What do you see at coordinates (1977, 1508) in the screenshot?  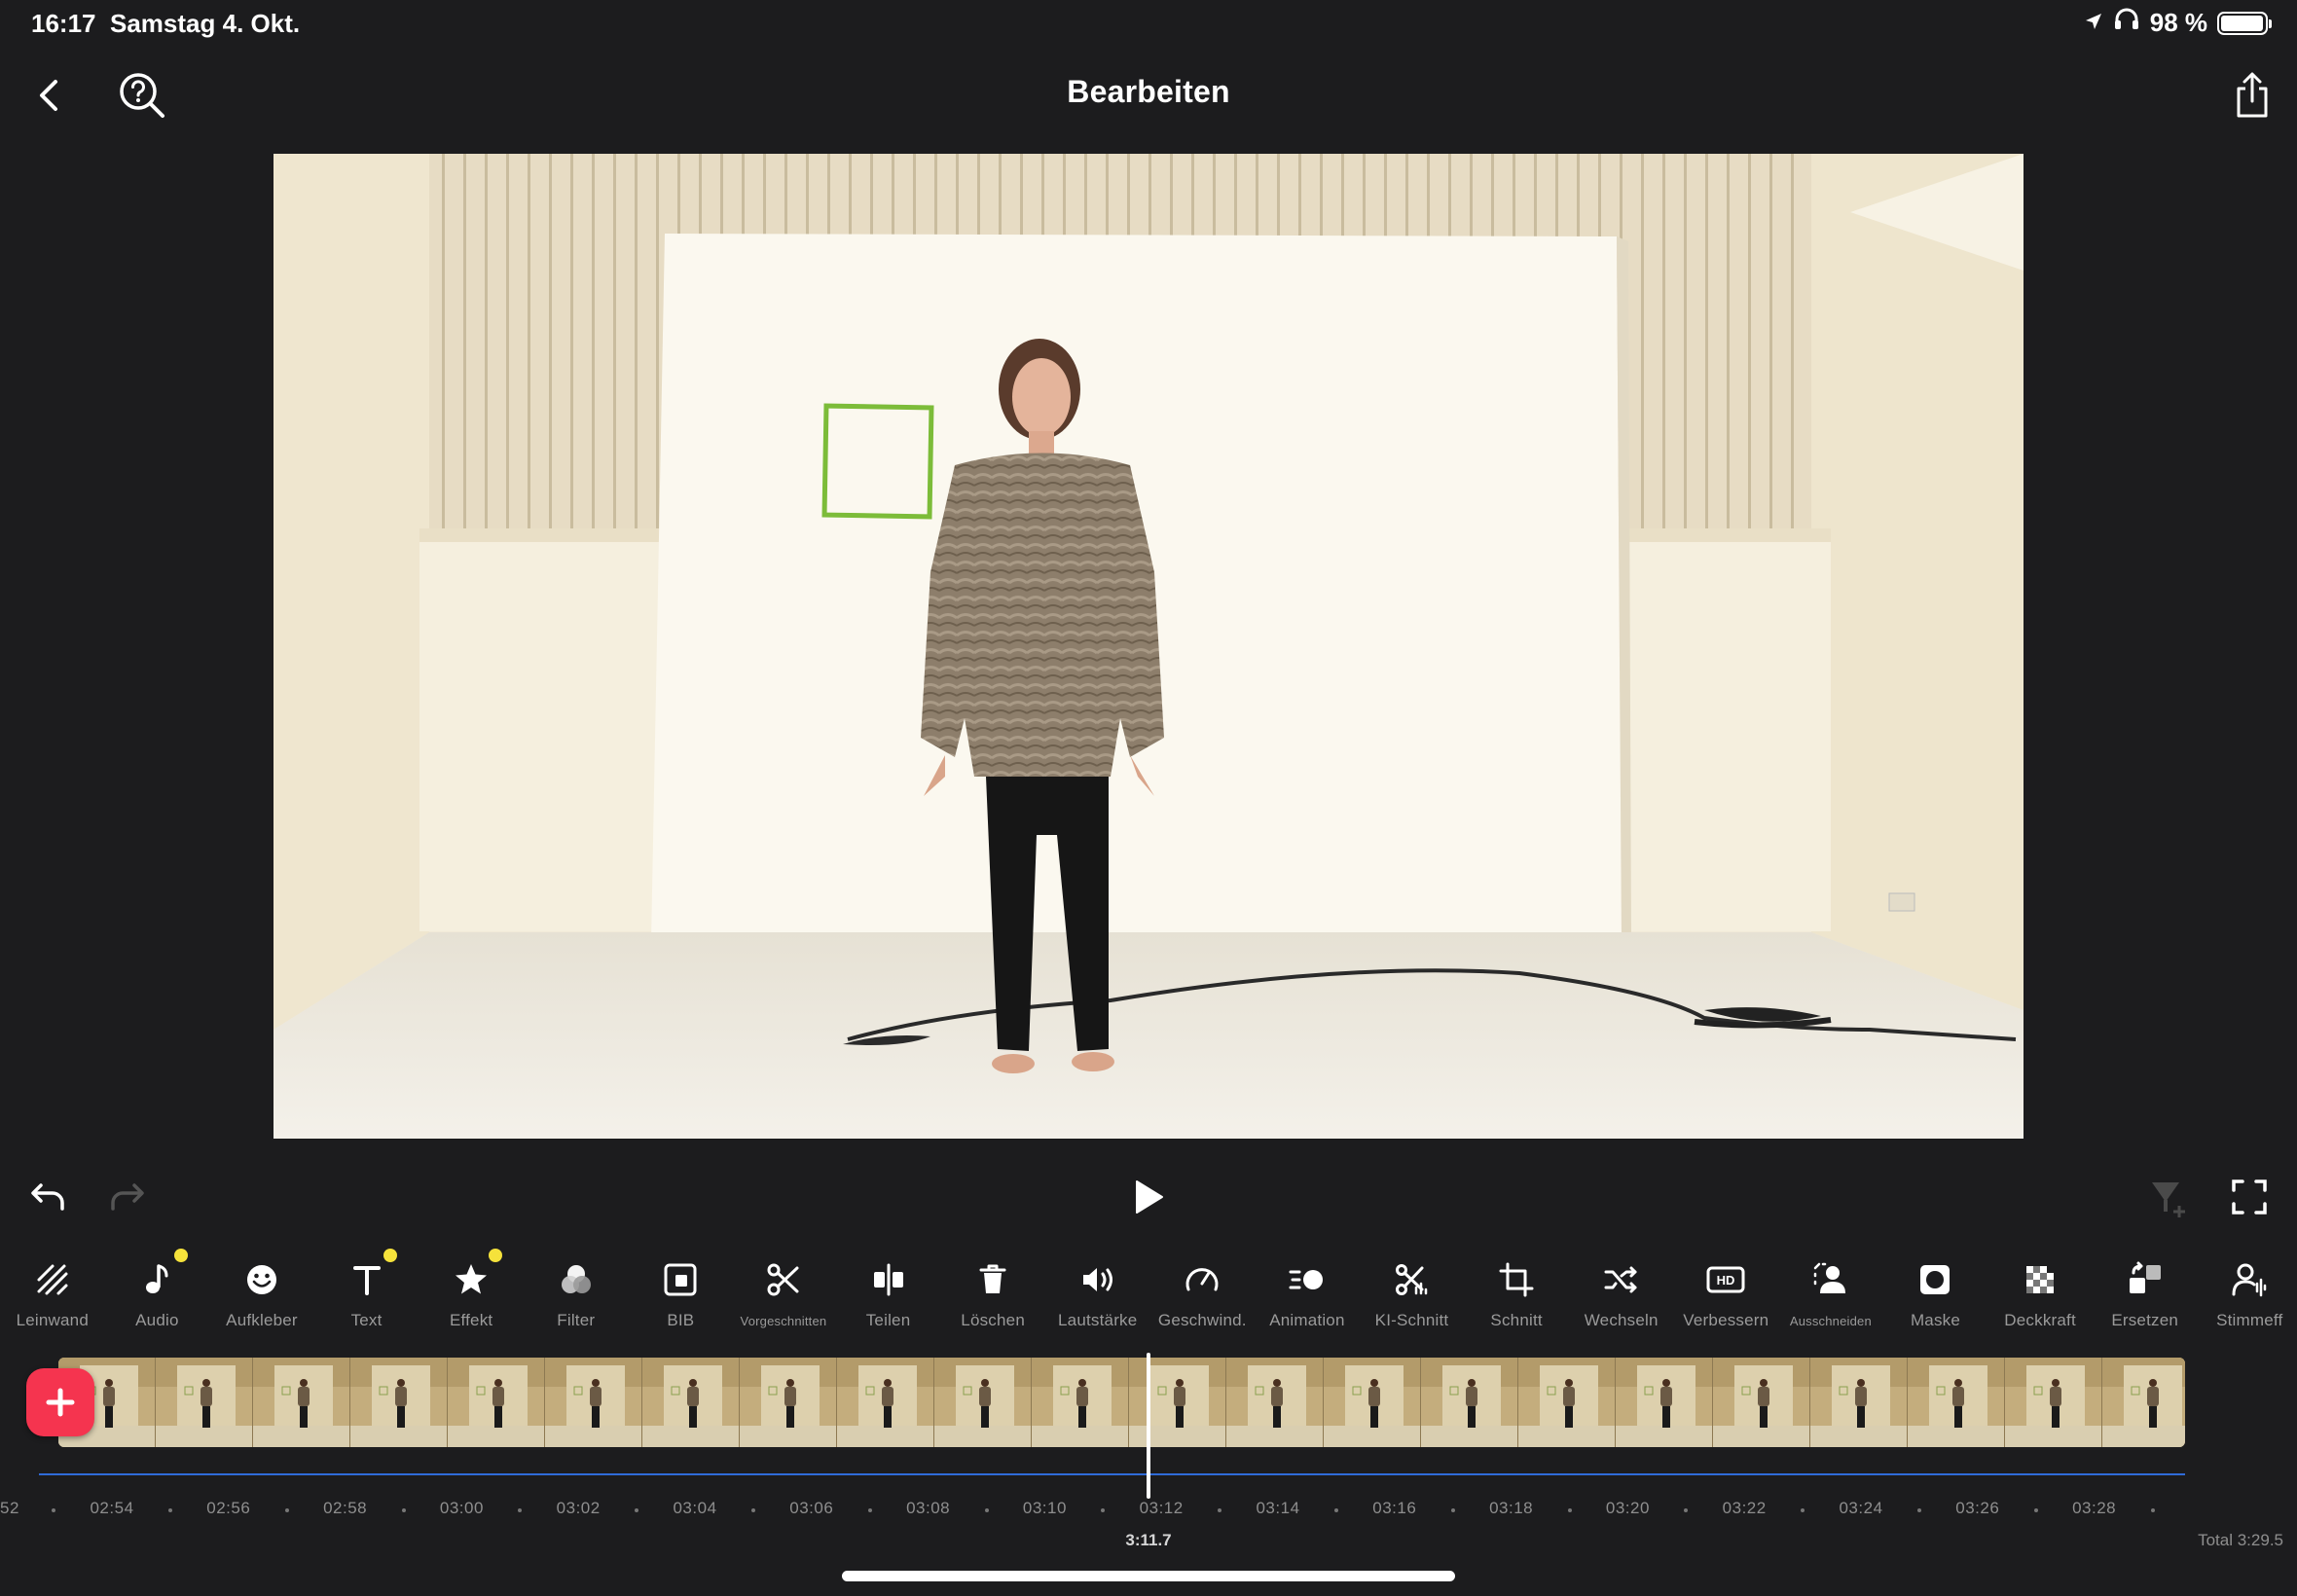 I see `ruler-label: 03:26` at bounding box center [1977, 1508].